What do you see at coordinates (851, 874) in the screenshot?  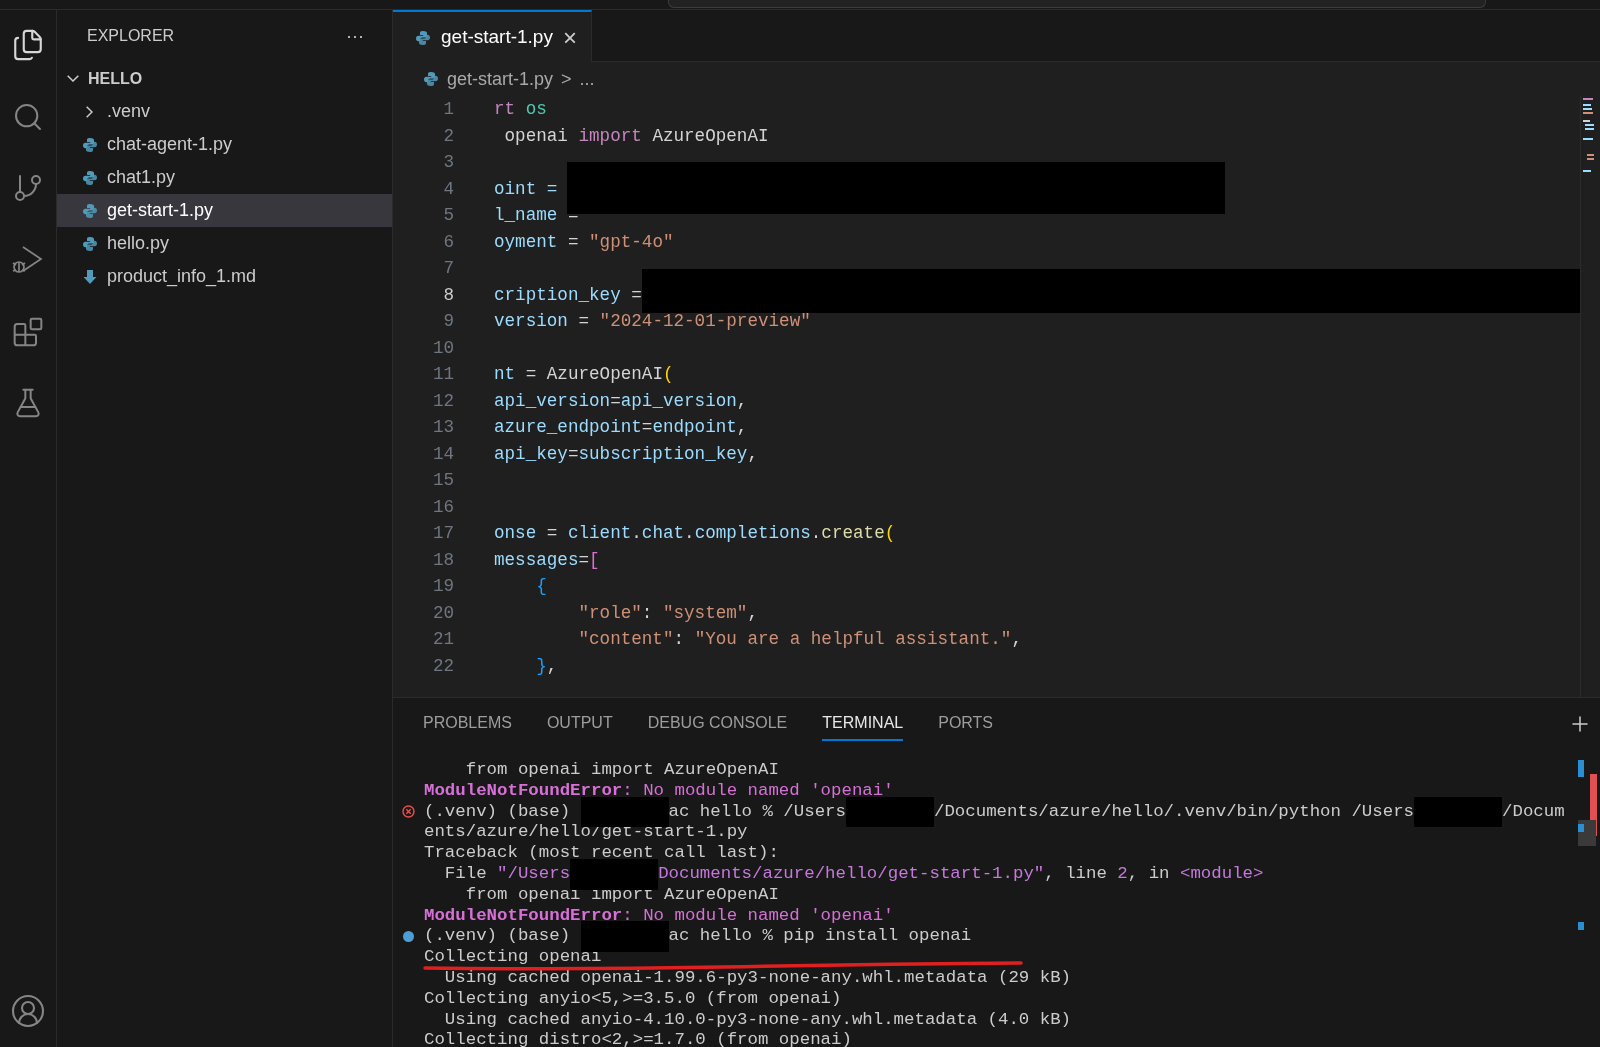 I see `terminal-text: Documents/azure/hello/get-start-1.py"` at bounding box center [851, 874].